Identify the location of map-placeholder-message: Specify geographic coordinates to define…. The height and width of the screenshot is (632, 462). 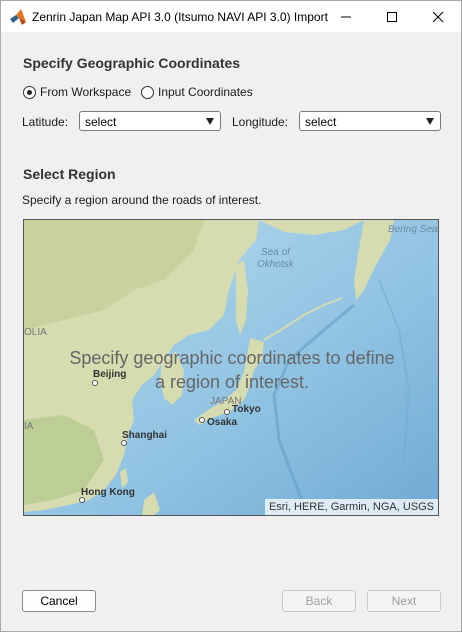
(231, 370).